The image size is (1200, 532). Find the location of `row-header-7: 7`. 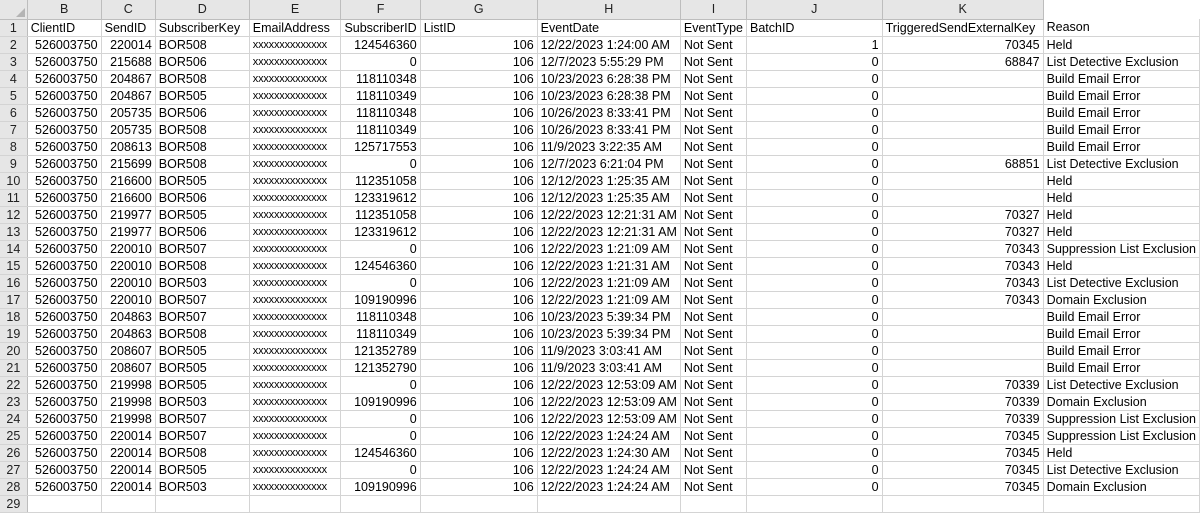

row-header-7: 7 is located at coordinates (14, 130).